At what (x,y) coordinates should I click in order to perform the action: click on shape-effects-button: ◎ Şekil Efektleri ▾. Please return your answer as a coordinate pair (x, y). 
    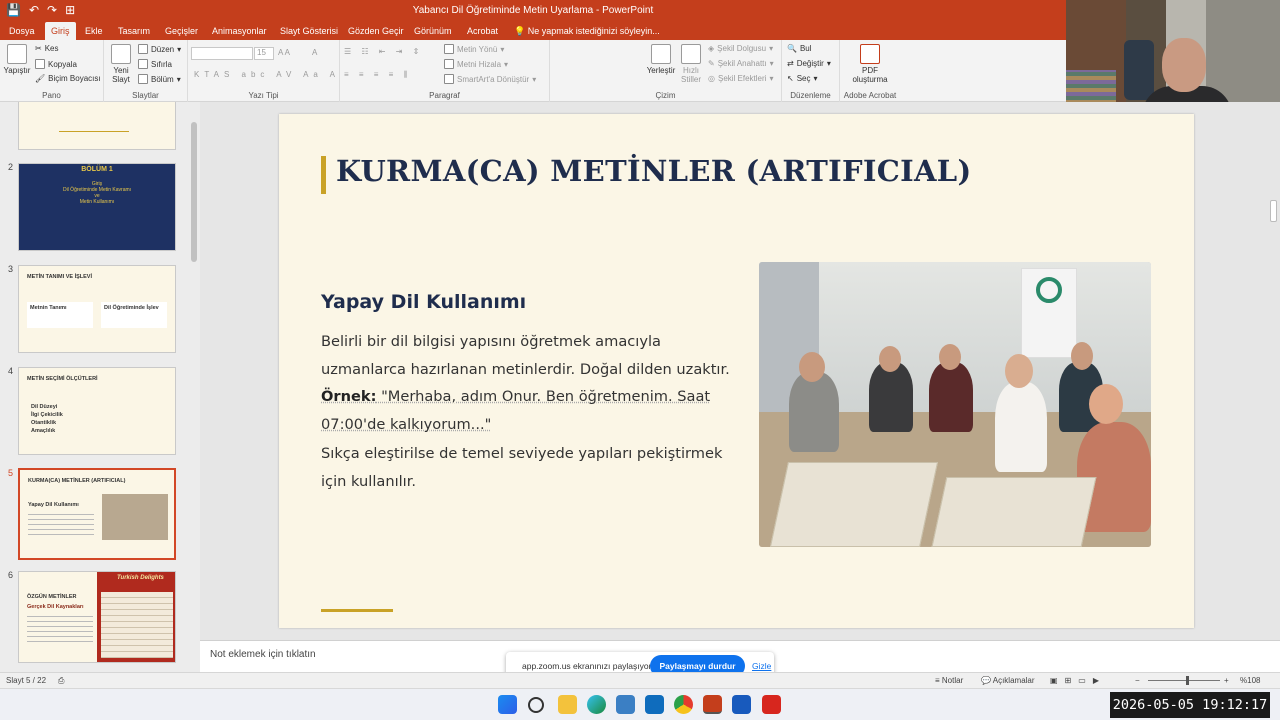
    Looking at the image, I should click on (740, 78).